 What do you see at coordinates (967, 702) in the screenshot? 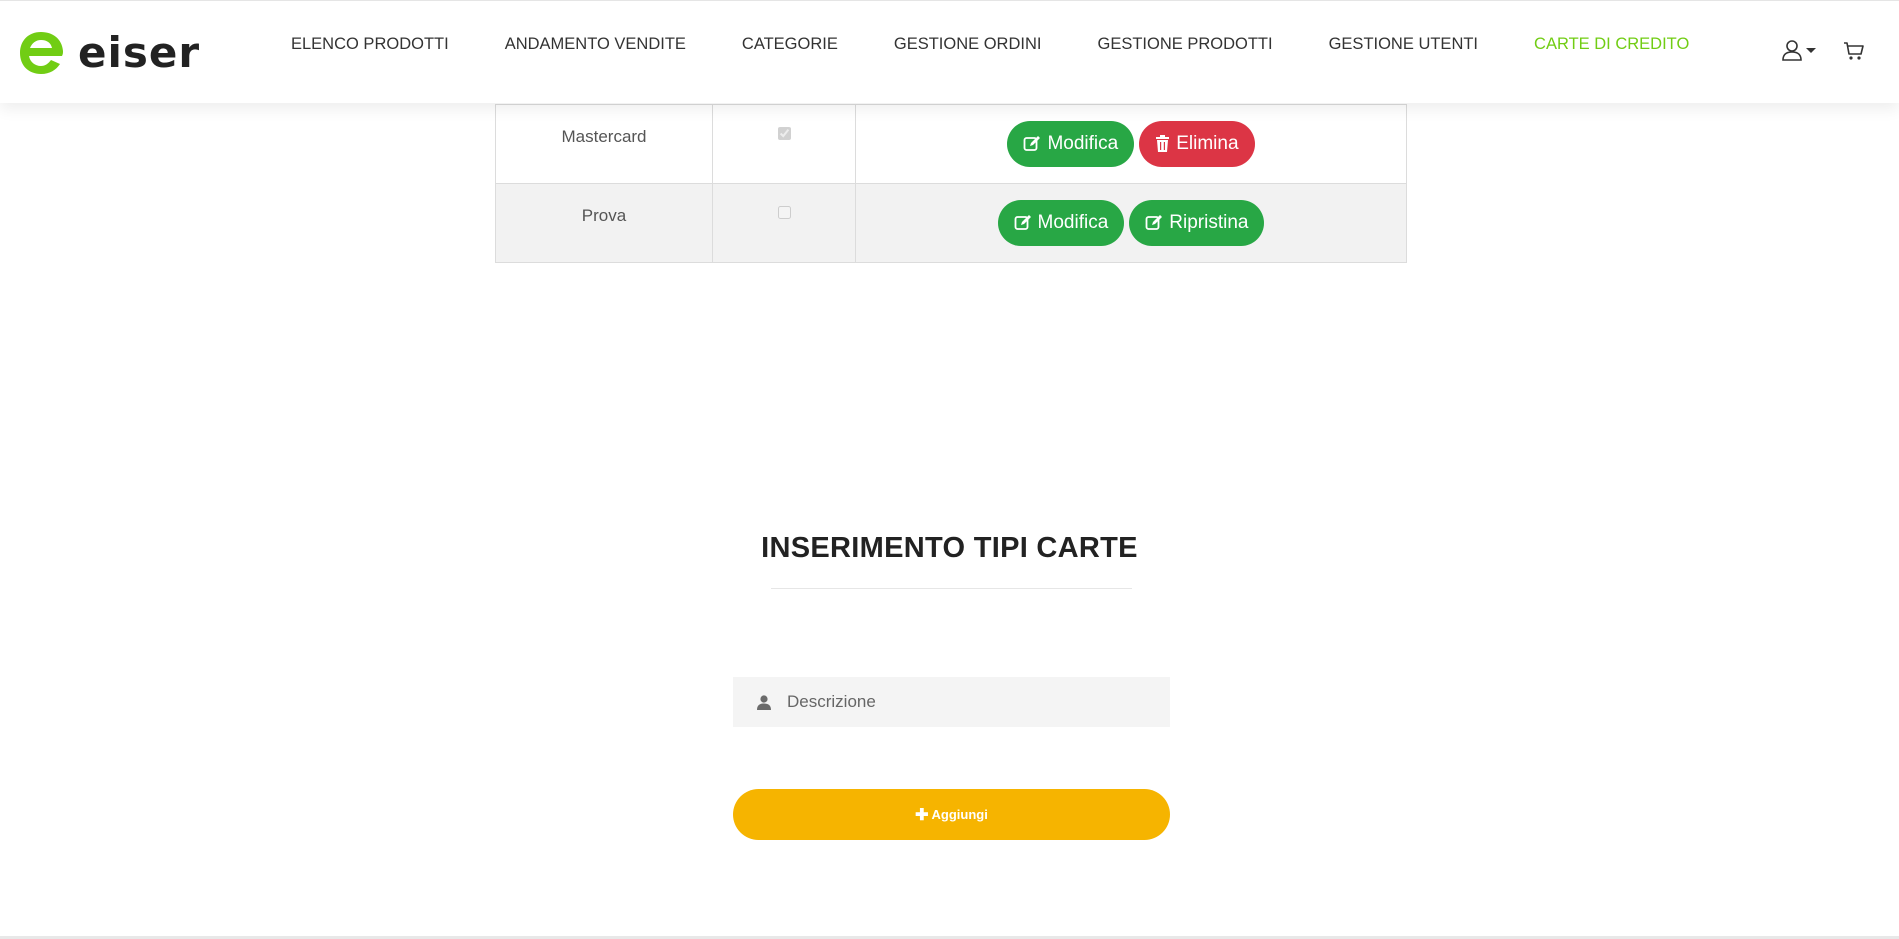
I see `description-input` at bounding box center [967, 702].